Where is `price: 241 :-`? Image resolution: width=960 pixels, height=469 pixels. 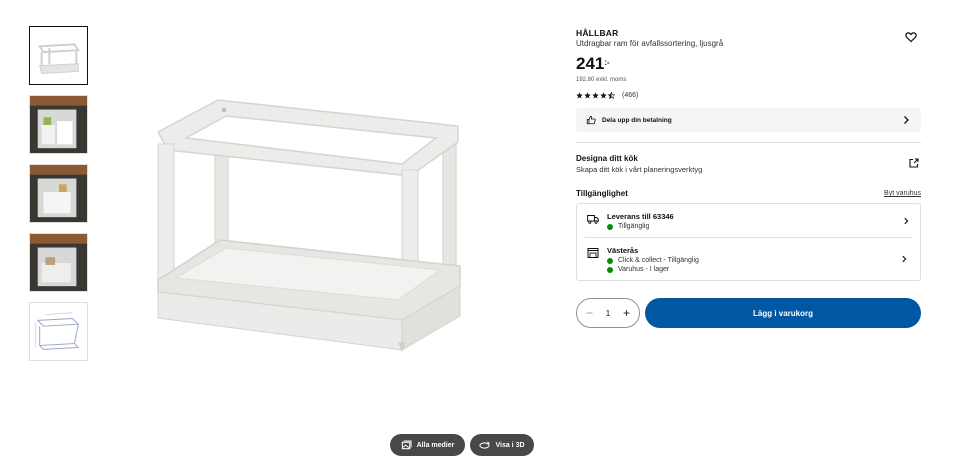
price: 241 :- is located at coordinates (748, 64).